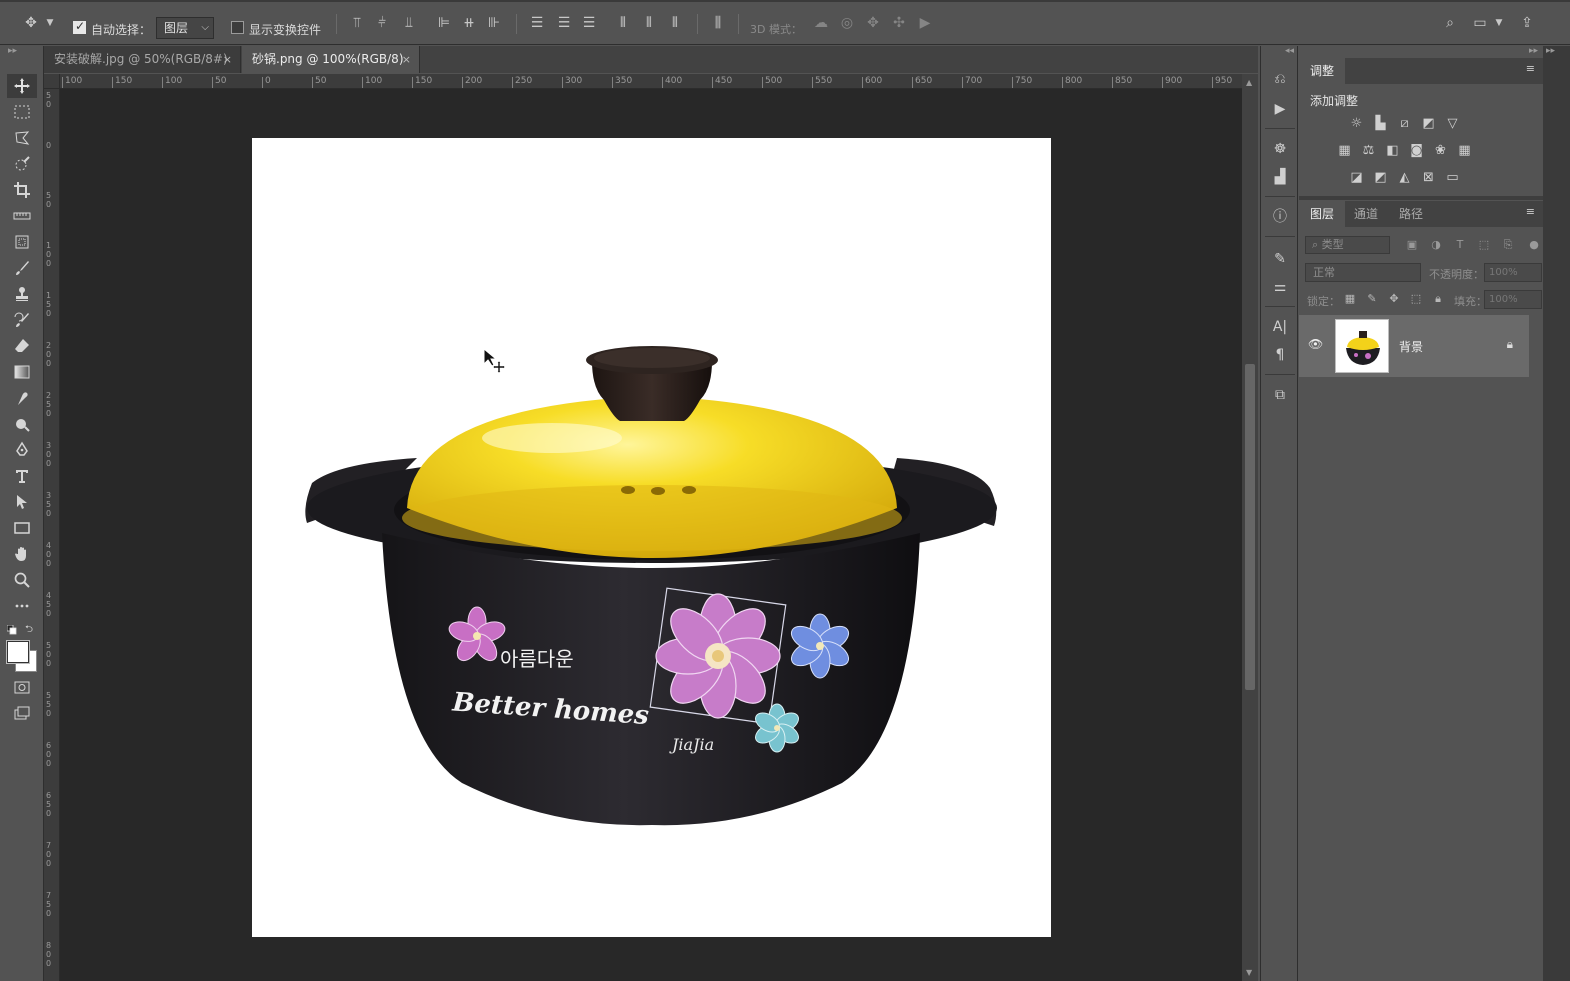 This screenshot has height=981, width=1570. I want to click on default-colors-icon, so click(11, 629).